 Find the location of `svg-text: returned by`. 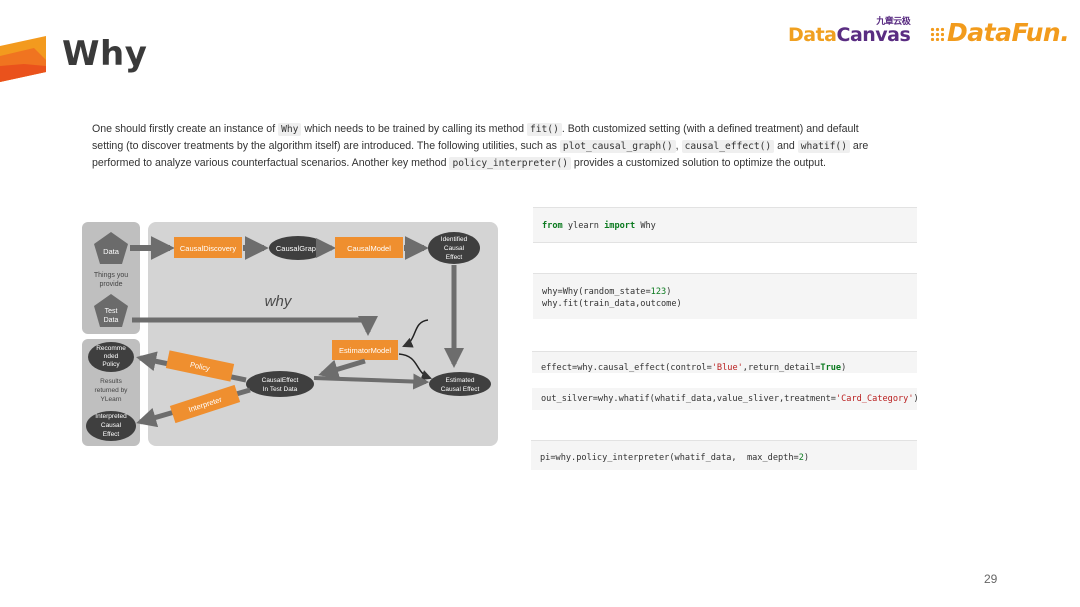

svg-text: returned by is located at coordinates (112, 390).